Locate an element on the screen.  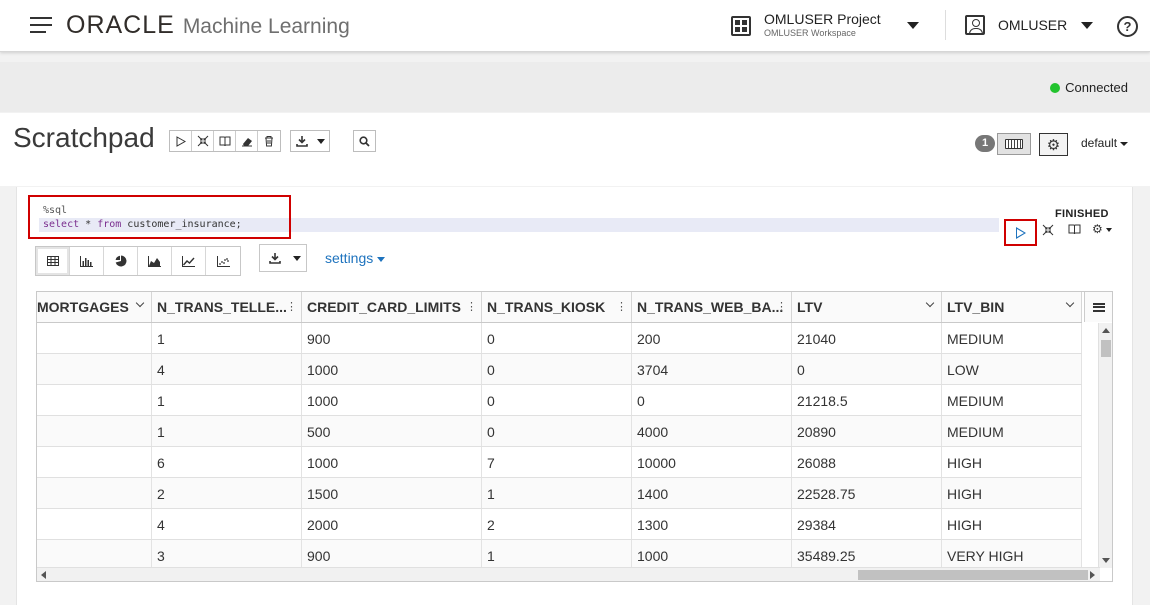
interpreter-chevron-down-icon is located at coordinates (1124, 143).